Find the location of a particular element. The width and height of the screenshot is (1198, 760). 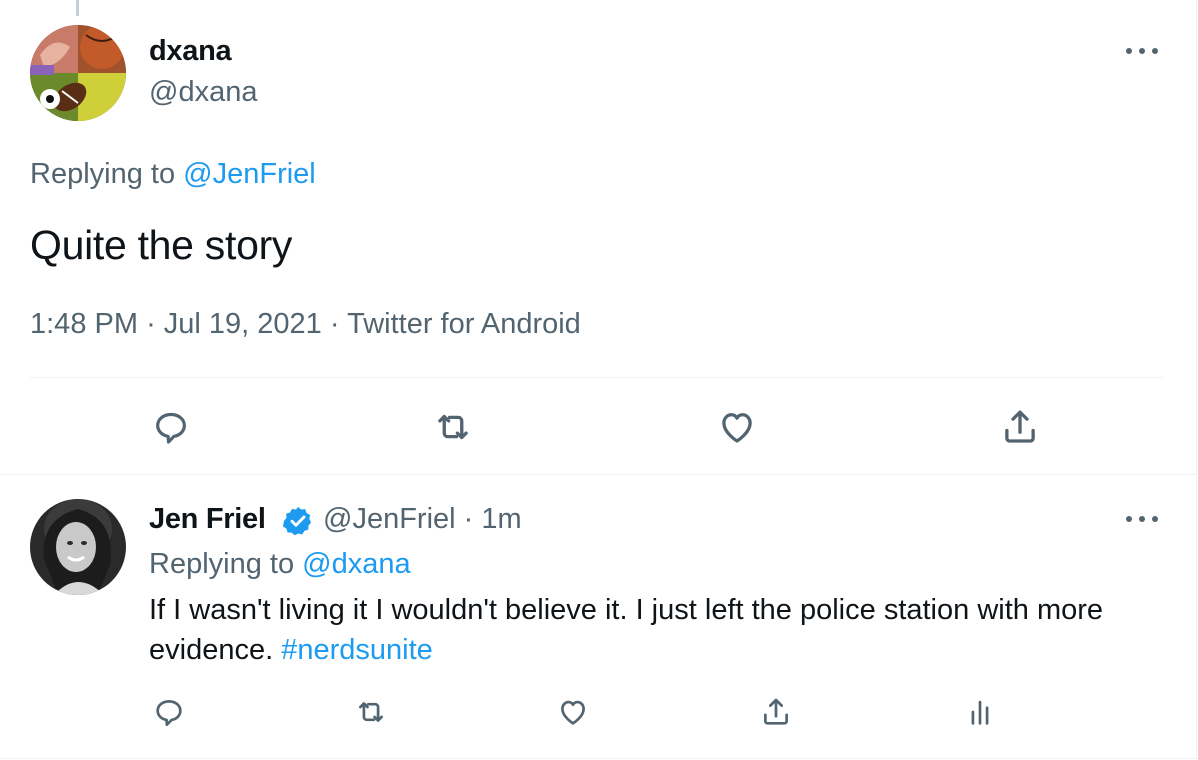

replying-to-mention: @dxana is located at coordinates (356, 564).